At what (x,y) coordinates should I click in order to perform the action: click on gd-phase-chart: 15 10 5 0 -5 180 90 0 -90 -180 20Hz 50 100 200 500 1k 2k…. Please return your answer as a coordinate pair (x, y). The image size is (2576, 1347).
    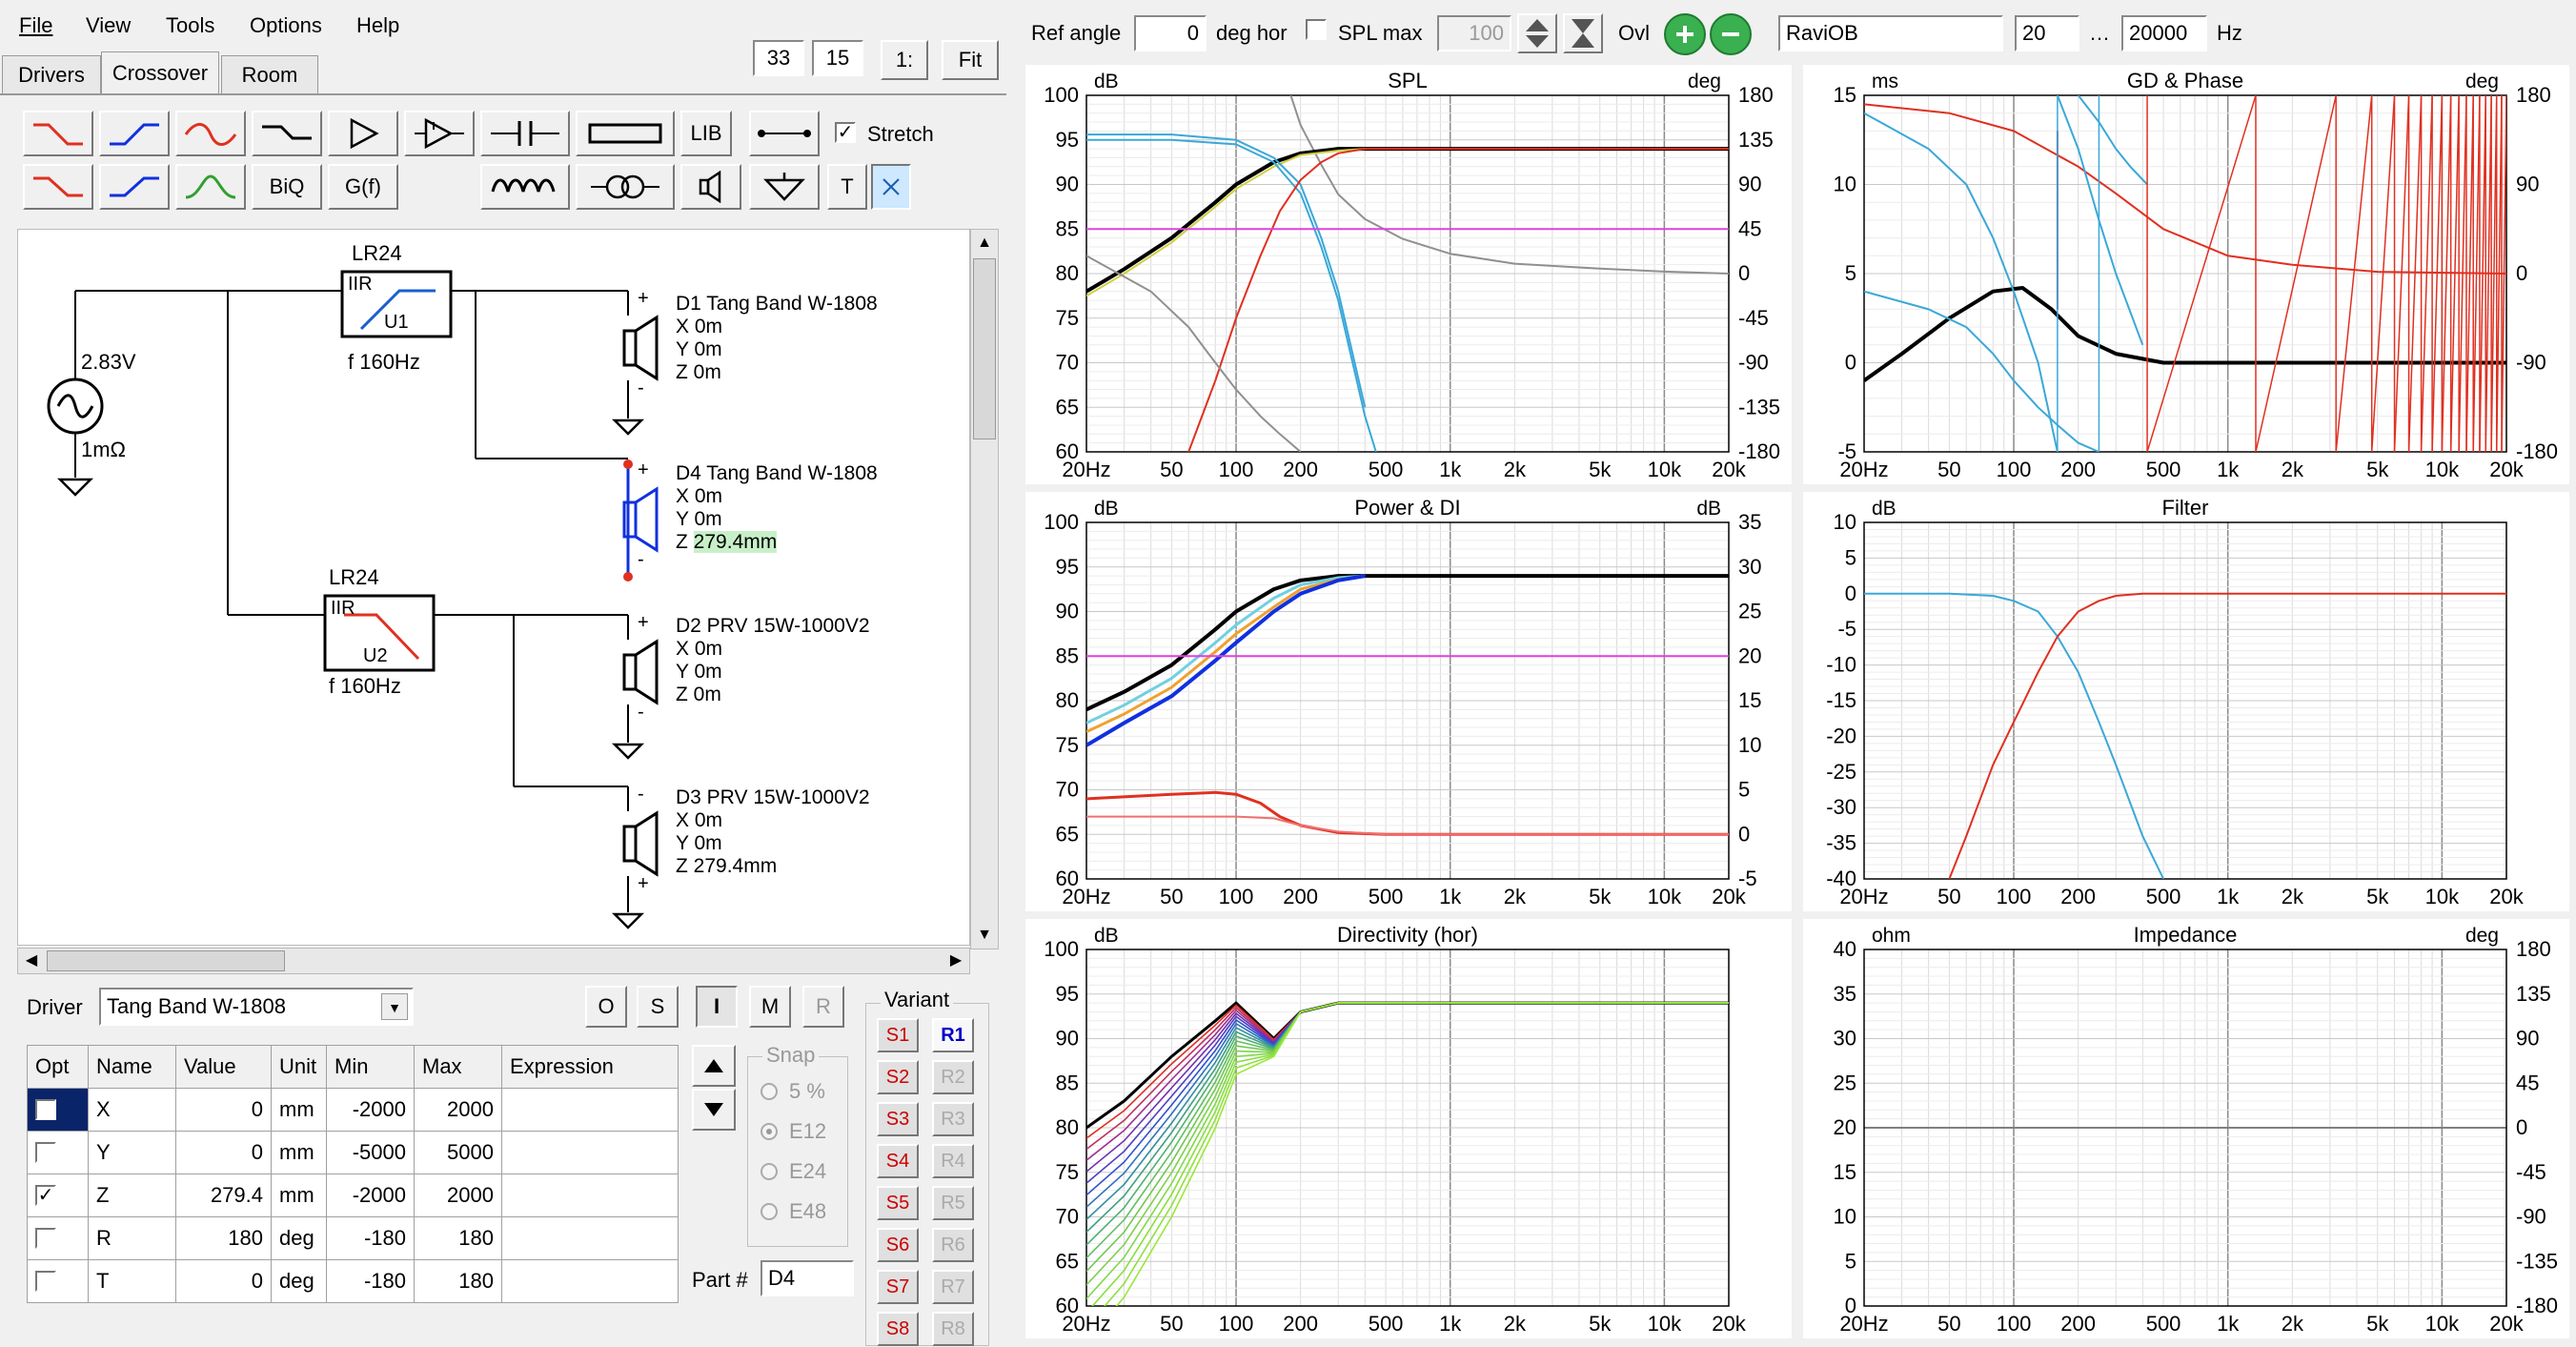
    Looking at the image, I should click on (2186, 274).